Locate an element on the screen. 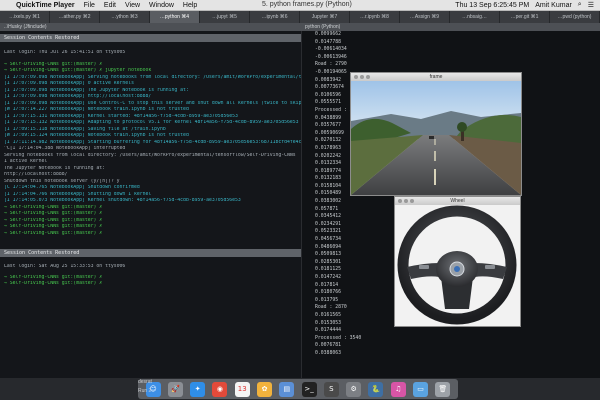  frame-window-titlebar: frame is located at coordinates (436, 77).